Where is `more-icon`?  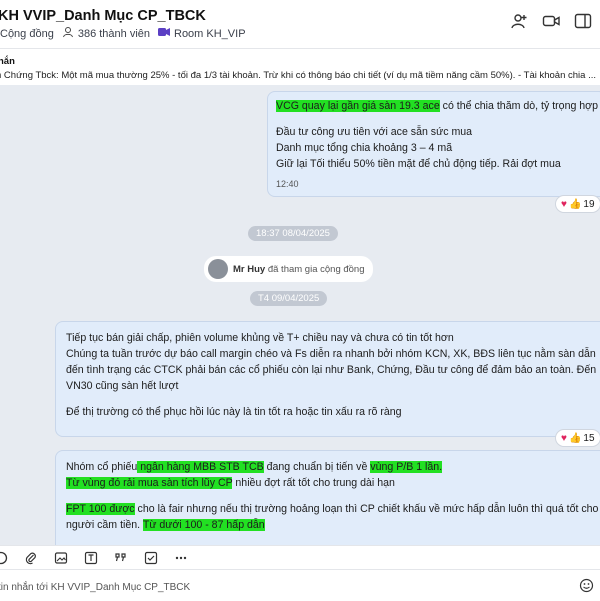
more-icon is located at coordinates (181, 558).